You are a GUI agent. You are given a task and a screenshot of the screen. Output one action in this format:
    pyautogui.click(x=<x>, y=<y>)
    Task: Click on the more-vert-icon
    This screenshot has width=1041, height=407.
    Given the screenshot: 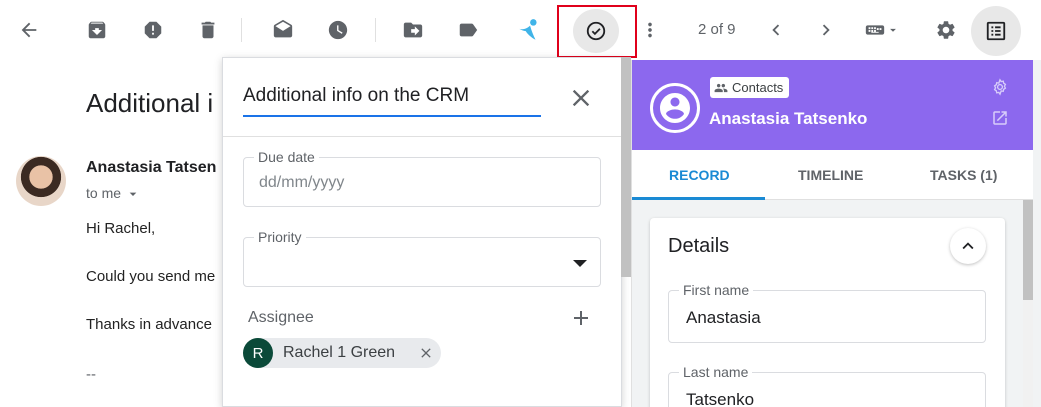 What is the action you would take?
    pyautogui.click(x=650, y=30)
    